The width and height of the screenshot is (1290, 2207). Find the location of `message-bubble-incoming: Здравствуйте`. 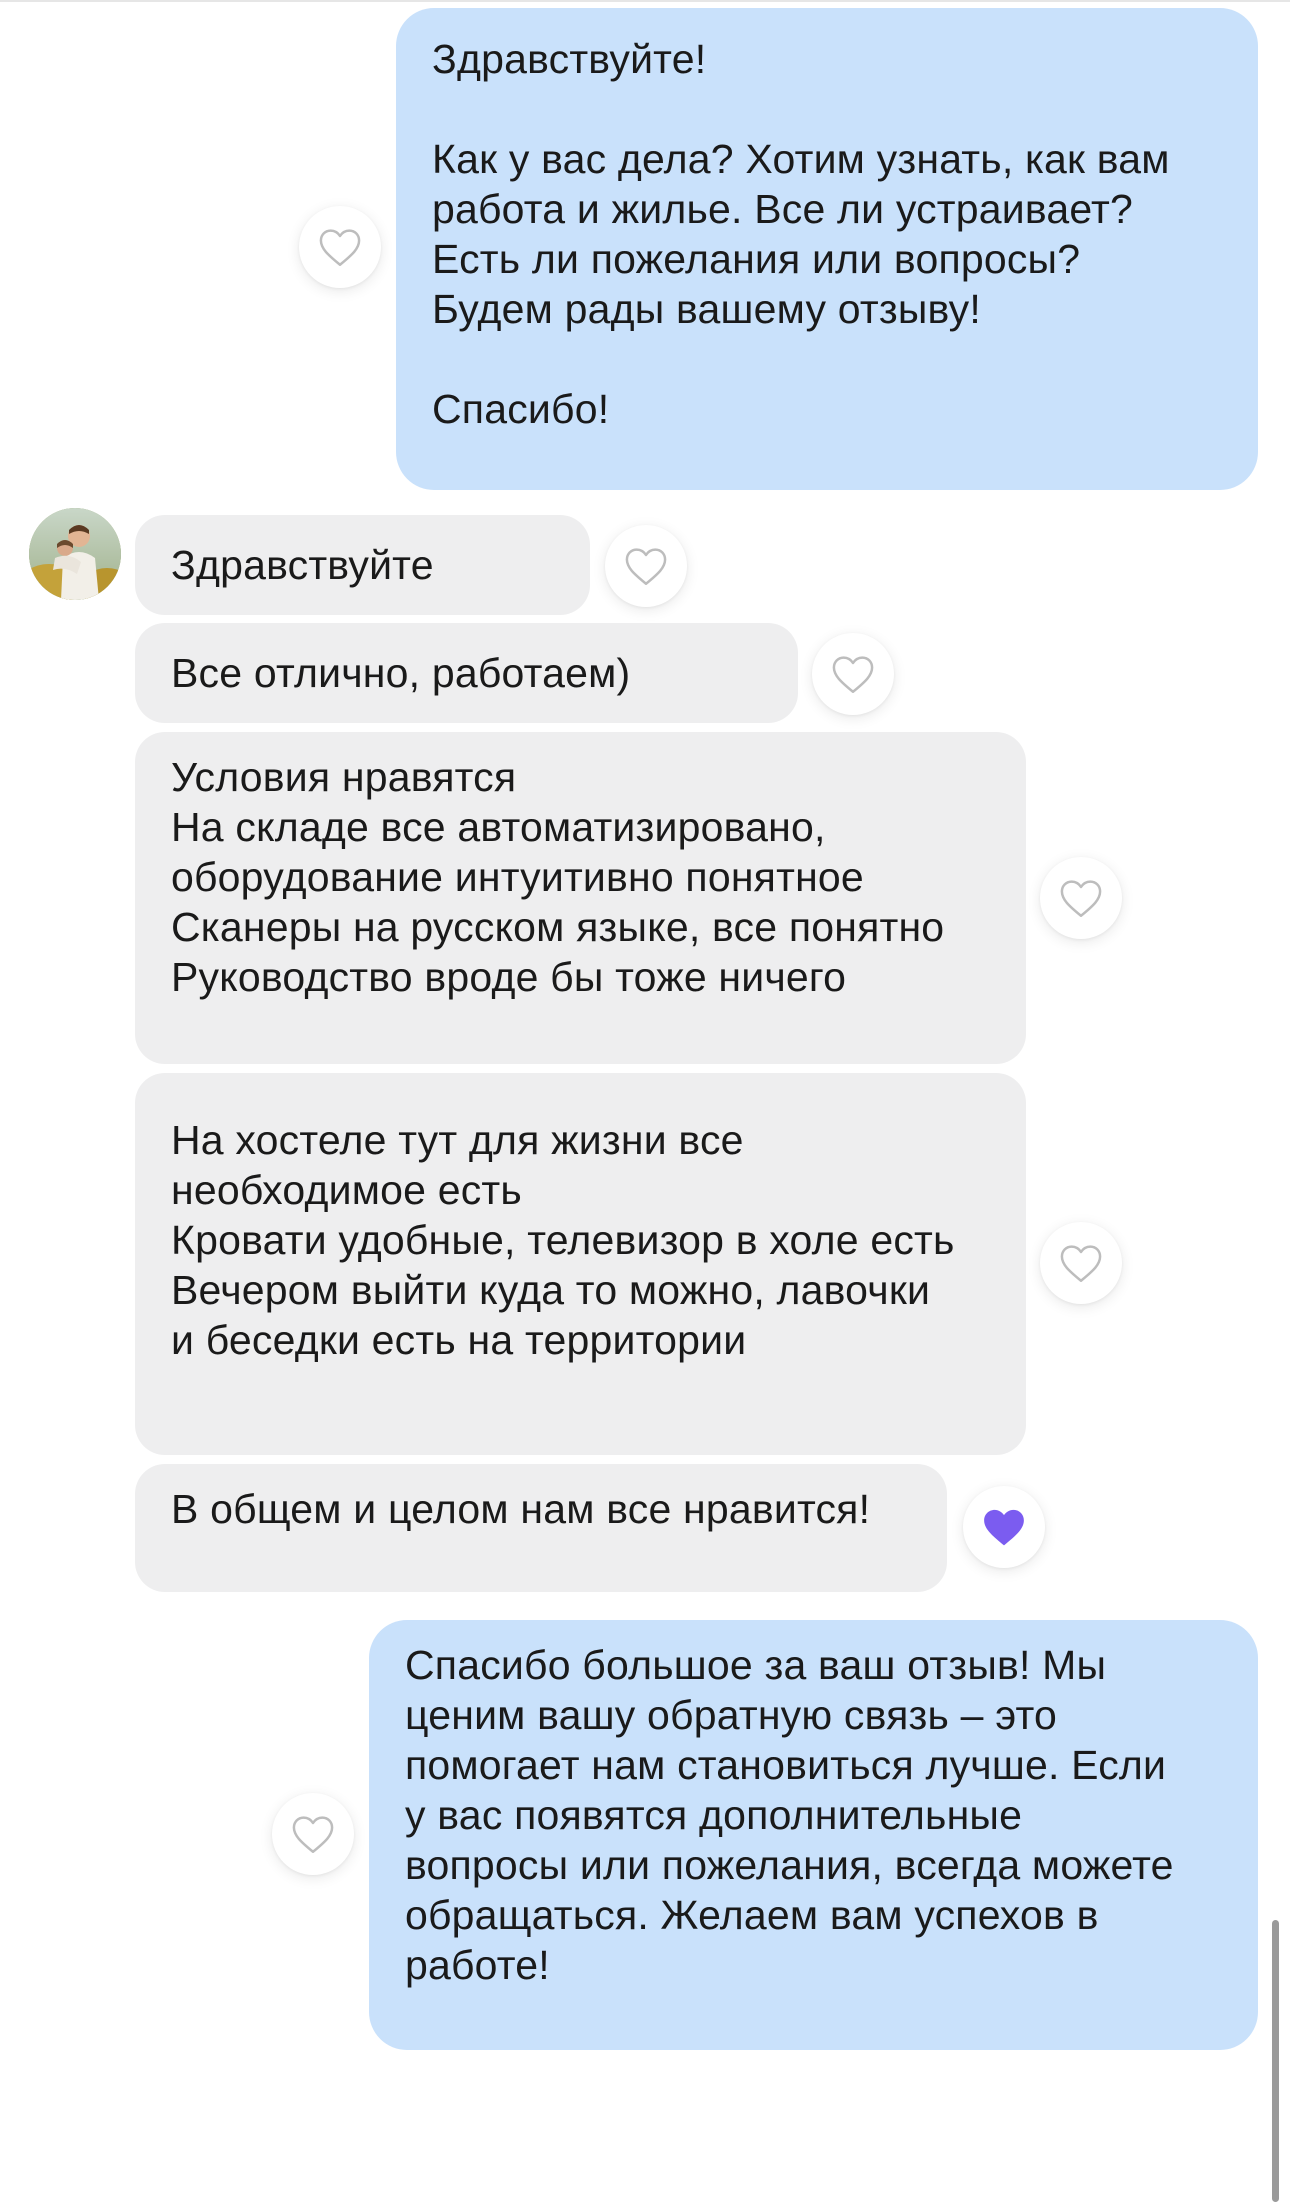

message-bubble-incoming: Здравствуйте is located at coordinates (362, 565).